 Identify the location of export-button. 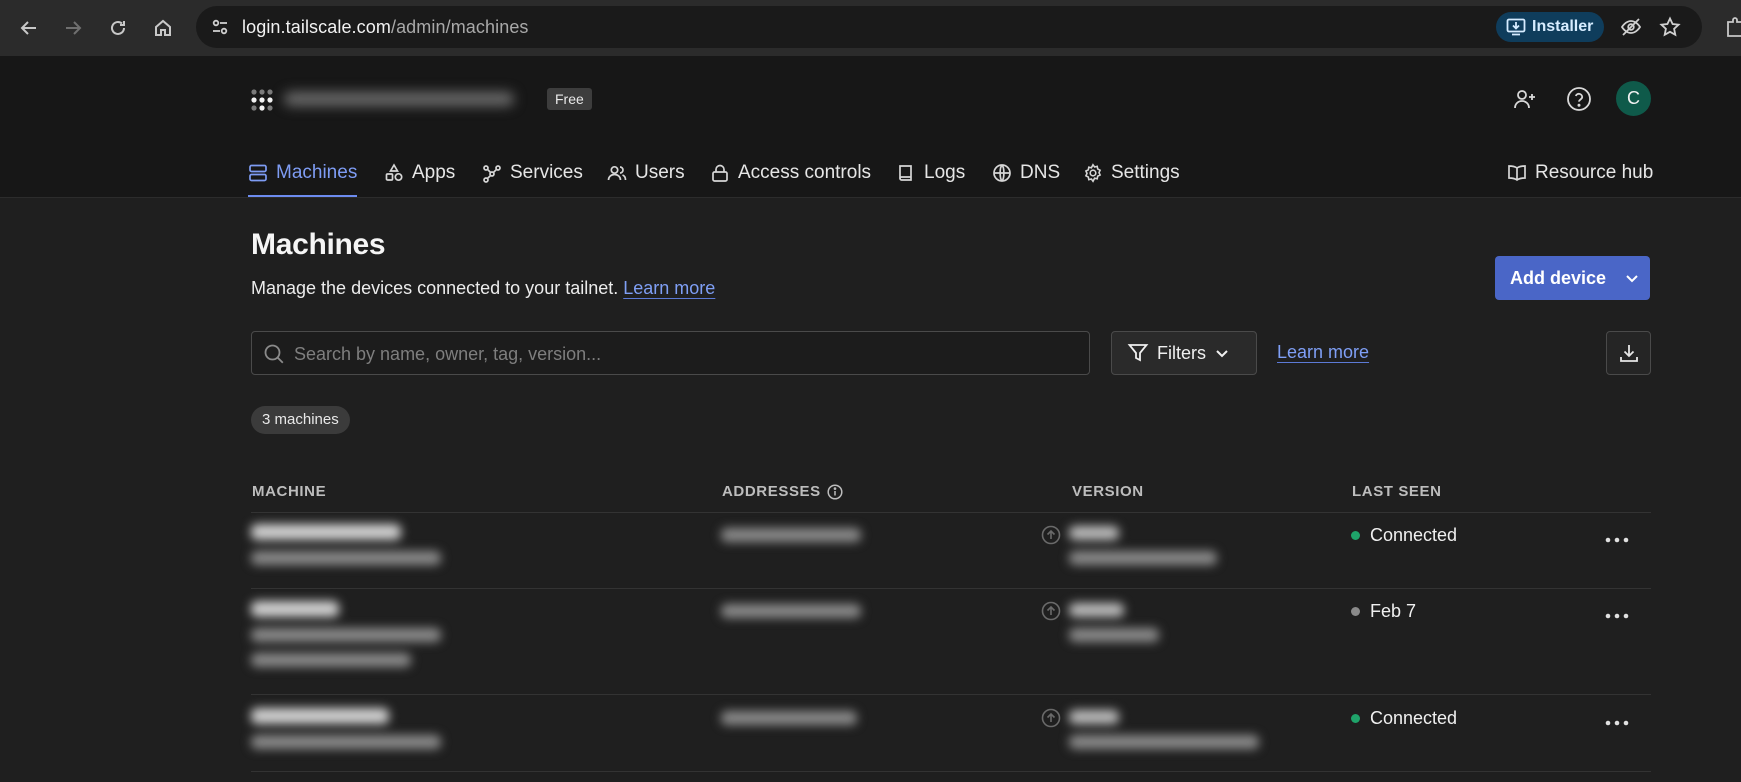
(1628, 353).